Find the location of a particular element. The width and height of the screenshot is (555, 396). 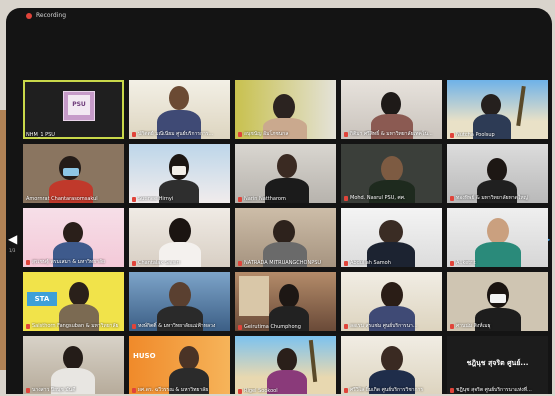

video-tile: Abdullah Samoh is located at coordinates (391, 237).